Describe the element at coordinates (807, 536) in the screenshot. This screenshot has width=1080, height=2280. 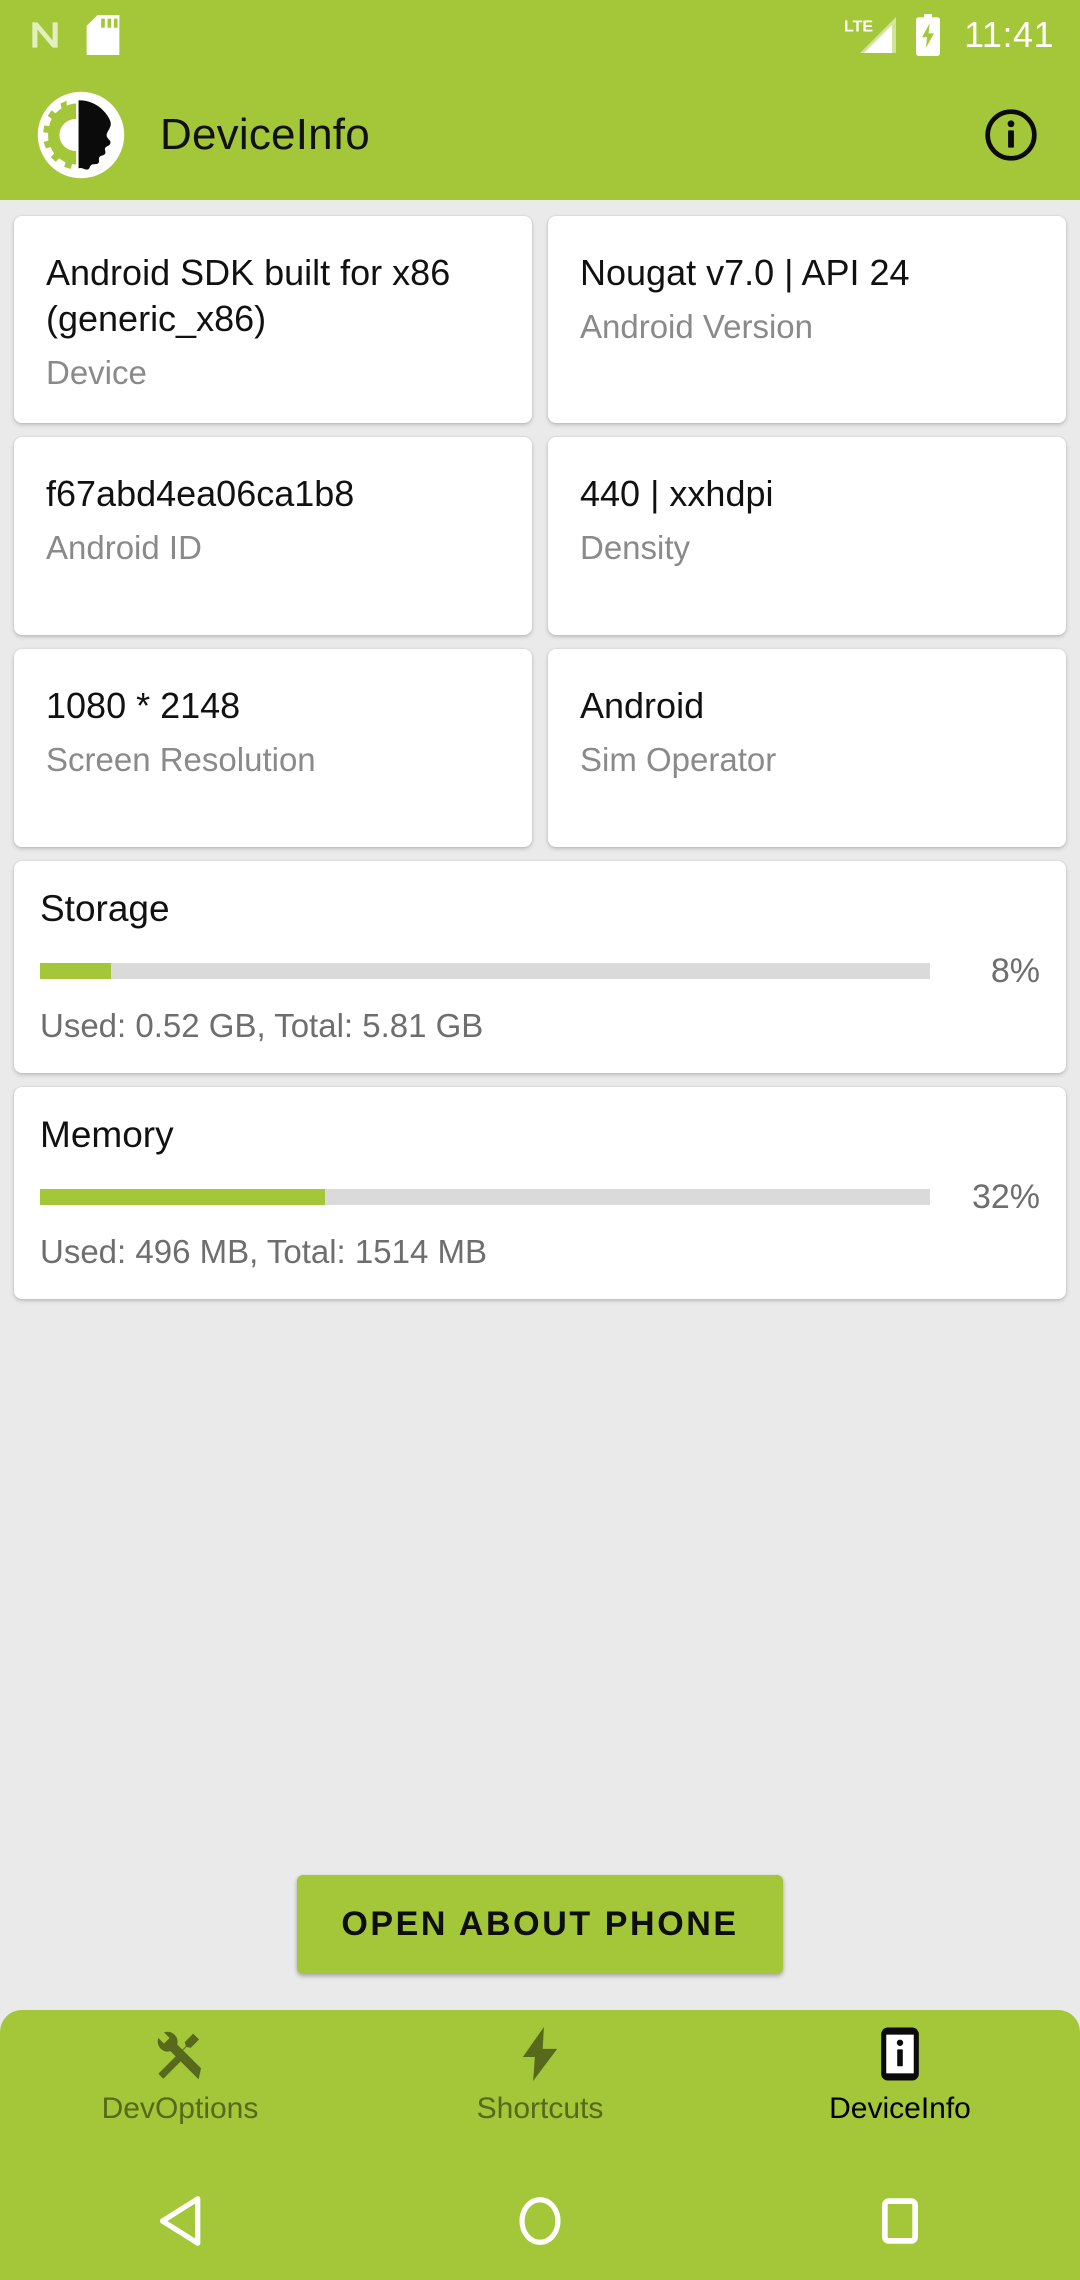
I see `info-card-density: 440 | xxhdpi Density` at that location.